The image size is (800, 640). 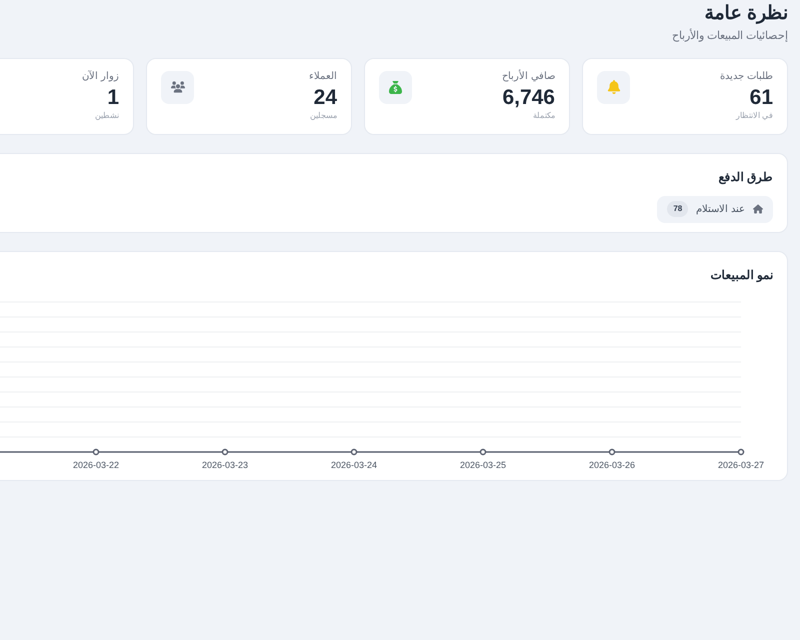 What do you see at coordinates (754, 115) in the screenshot?
I see `stat-note: في الانتظار` at bounding box center [754, 115].